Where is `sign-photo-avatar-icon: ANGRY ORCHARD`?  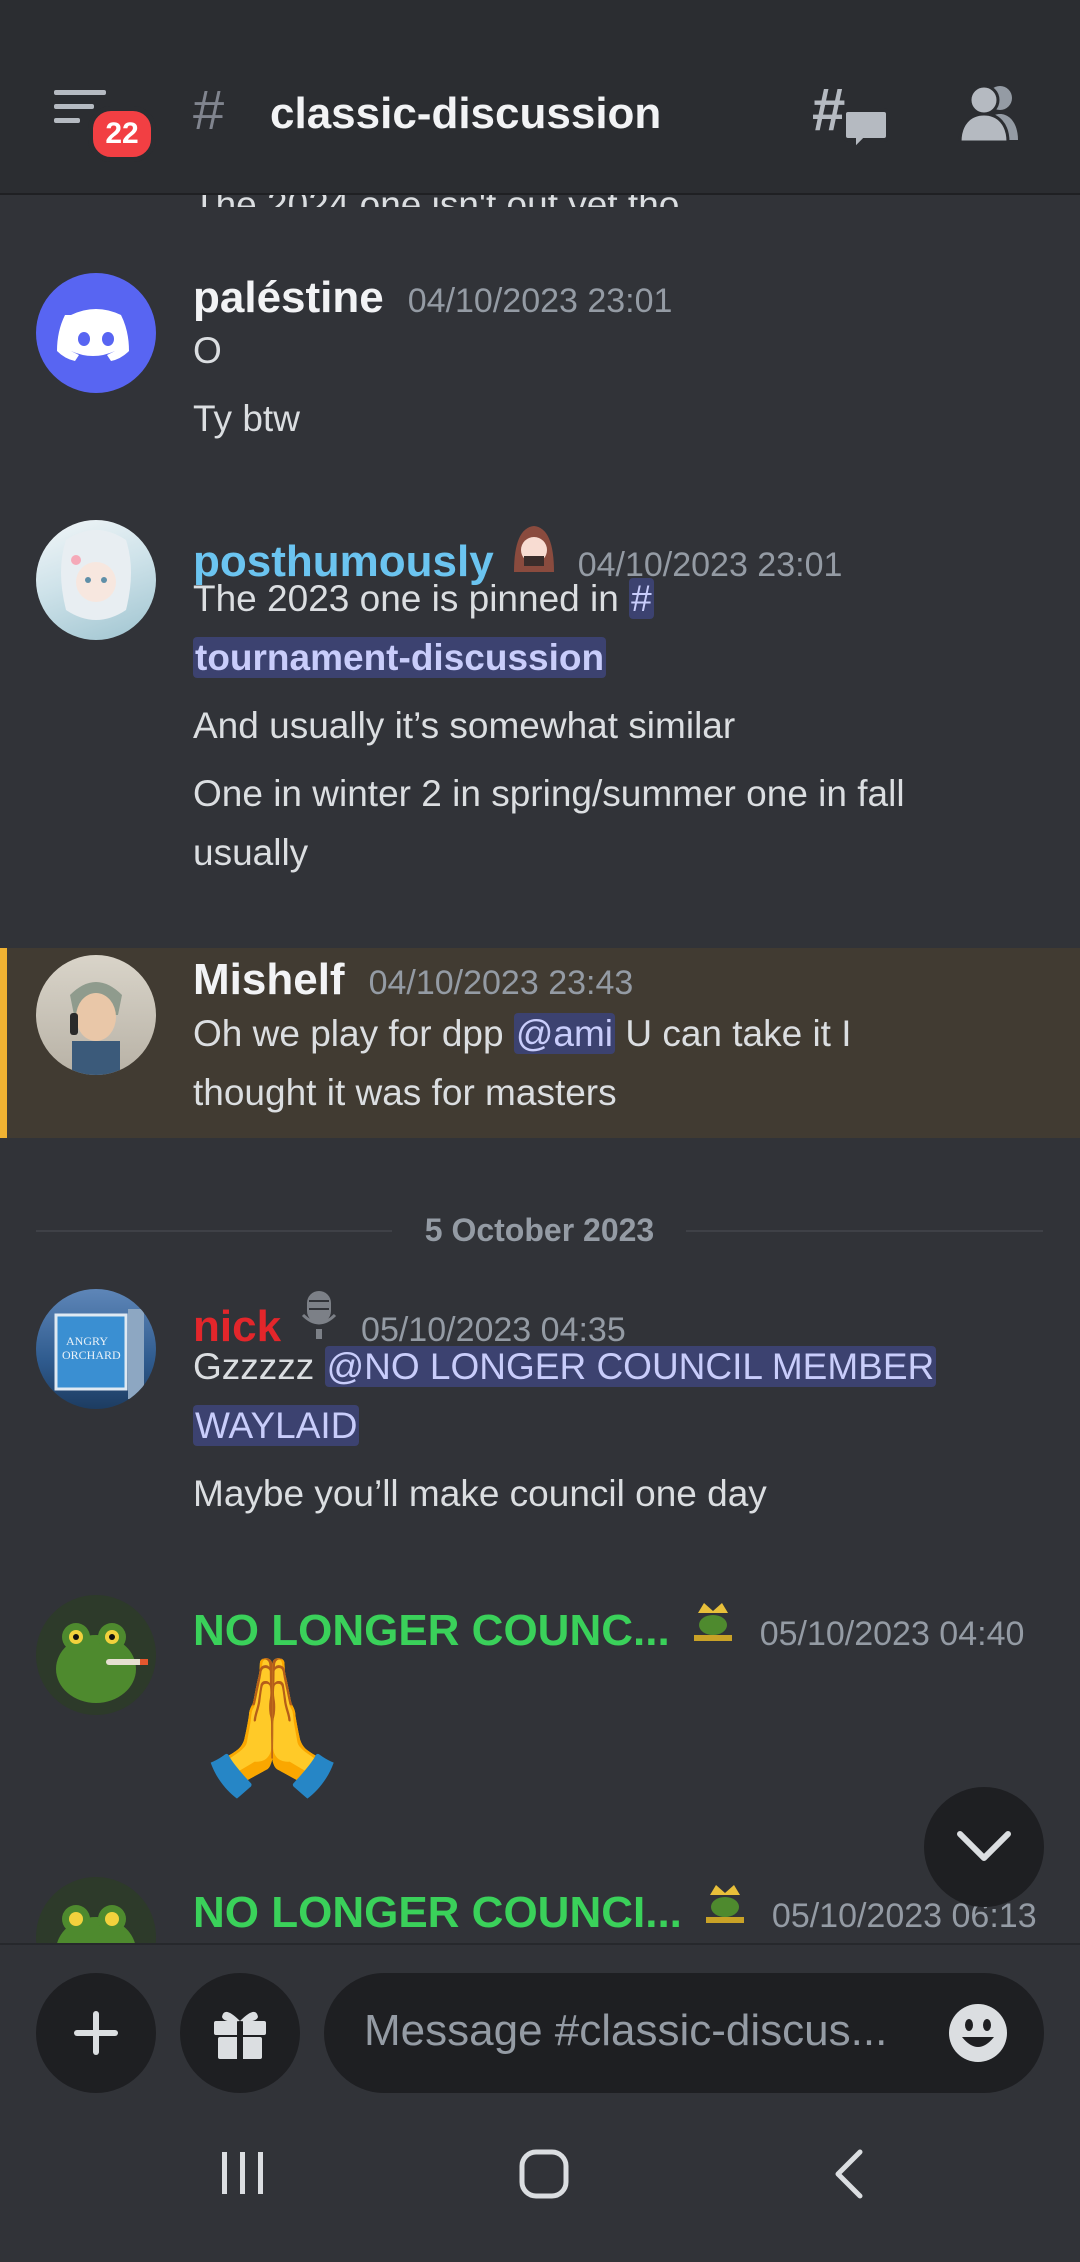 sign-photo-avatar-icon: ANGRY ORCHARD is located at coordinates (99, 1354).